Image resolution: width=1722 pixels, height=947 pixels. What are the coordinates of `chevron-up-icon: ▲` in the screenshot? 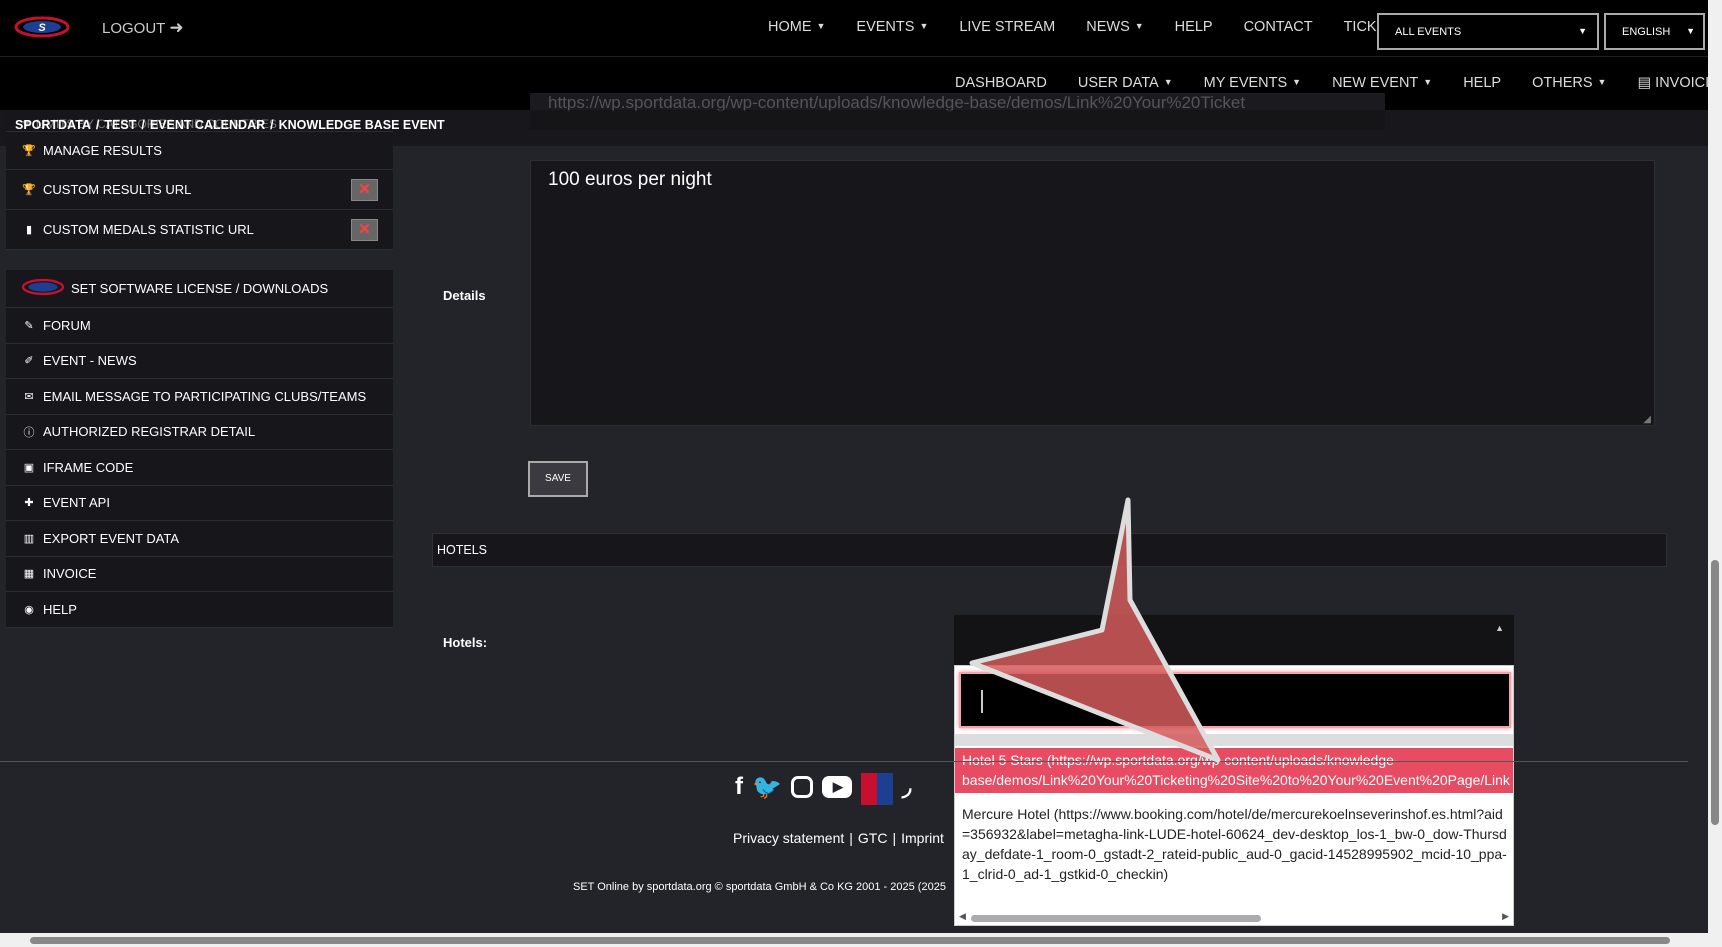 It's located at (1499, 628).